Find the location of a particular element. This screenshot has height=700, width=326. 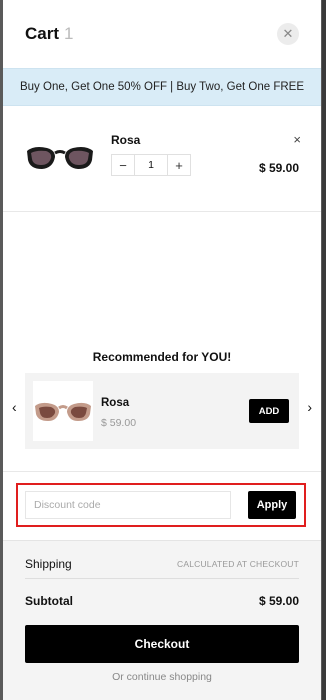

apply-discount-button: Apply is located at coordinates (272, 505).